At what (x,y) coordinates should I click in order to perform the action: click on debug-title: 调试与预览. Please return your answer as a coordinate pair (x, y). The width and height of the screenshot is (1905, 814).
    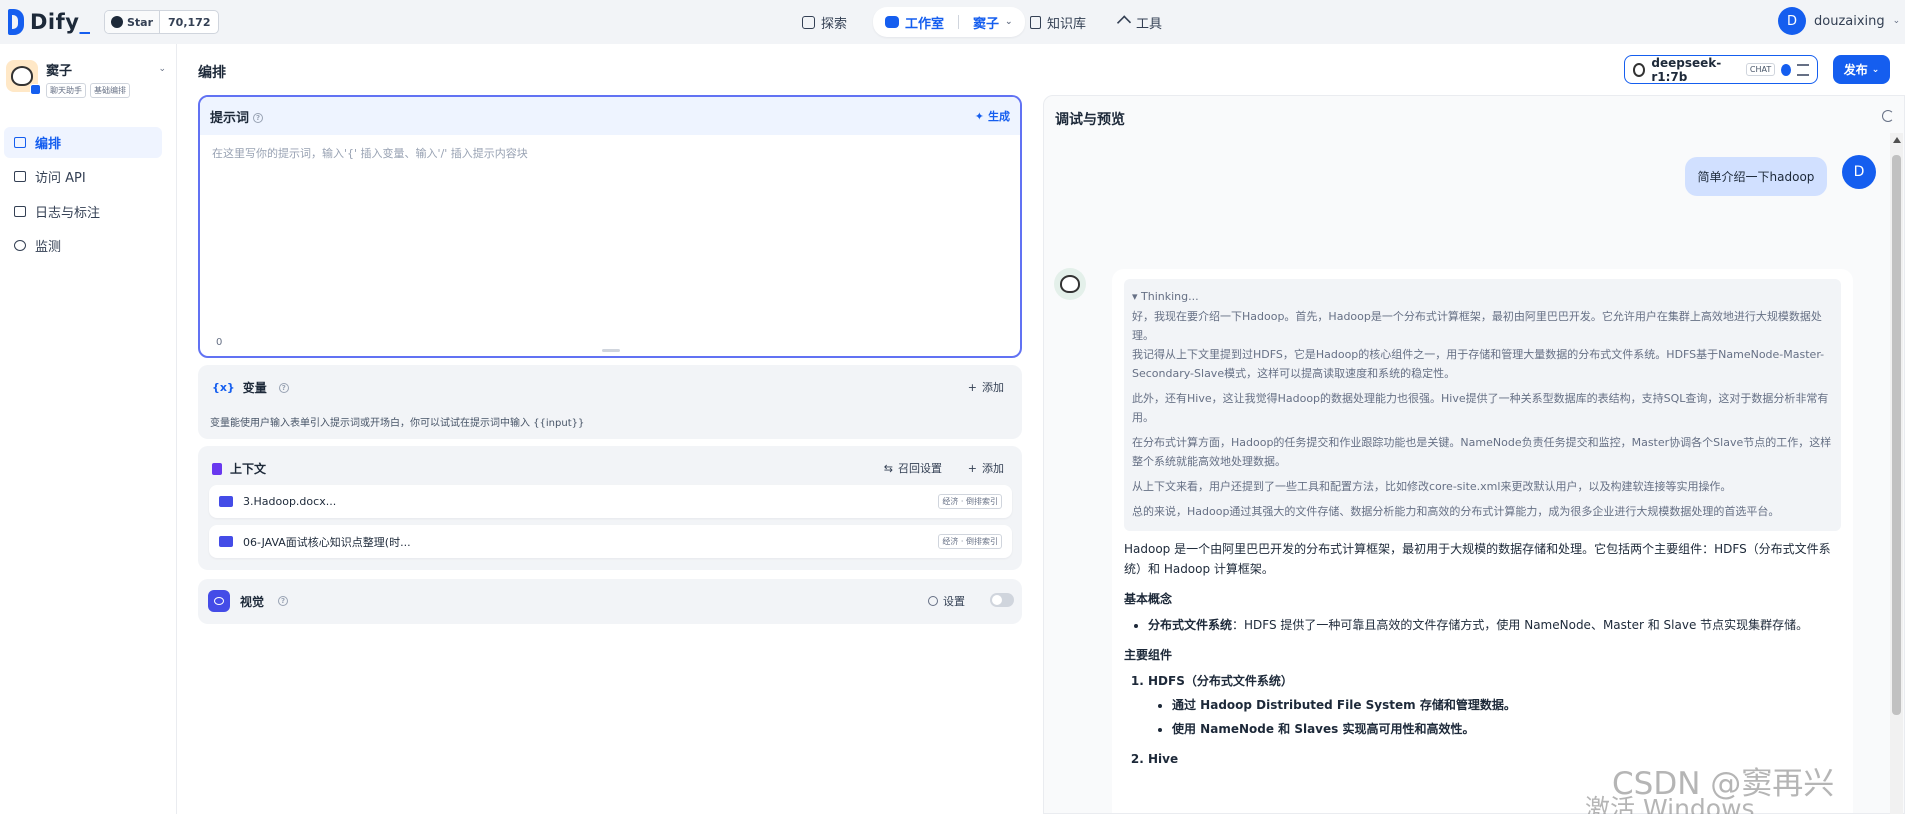
    Looking at the image, I should click on (1090, 120).